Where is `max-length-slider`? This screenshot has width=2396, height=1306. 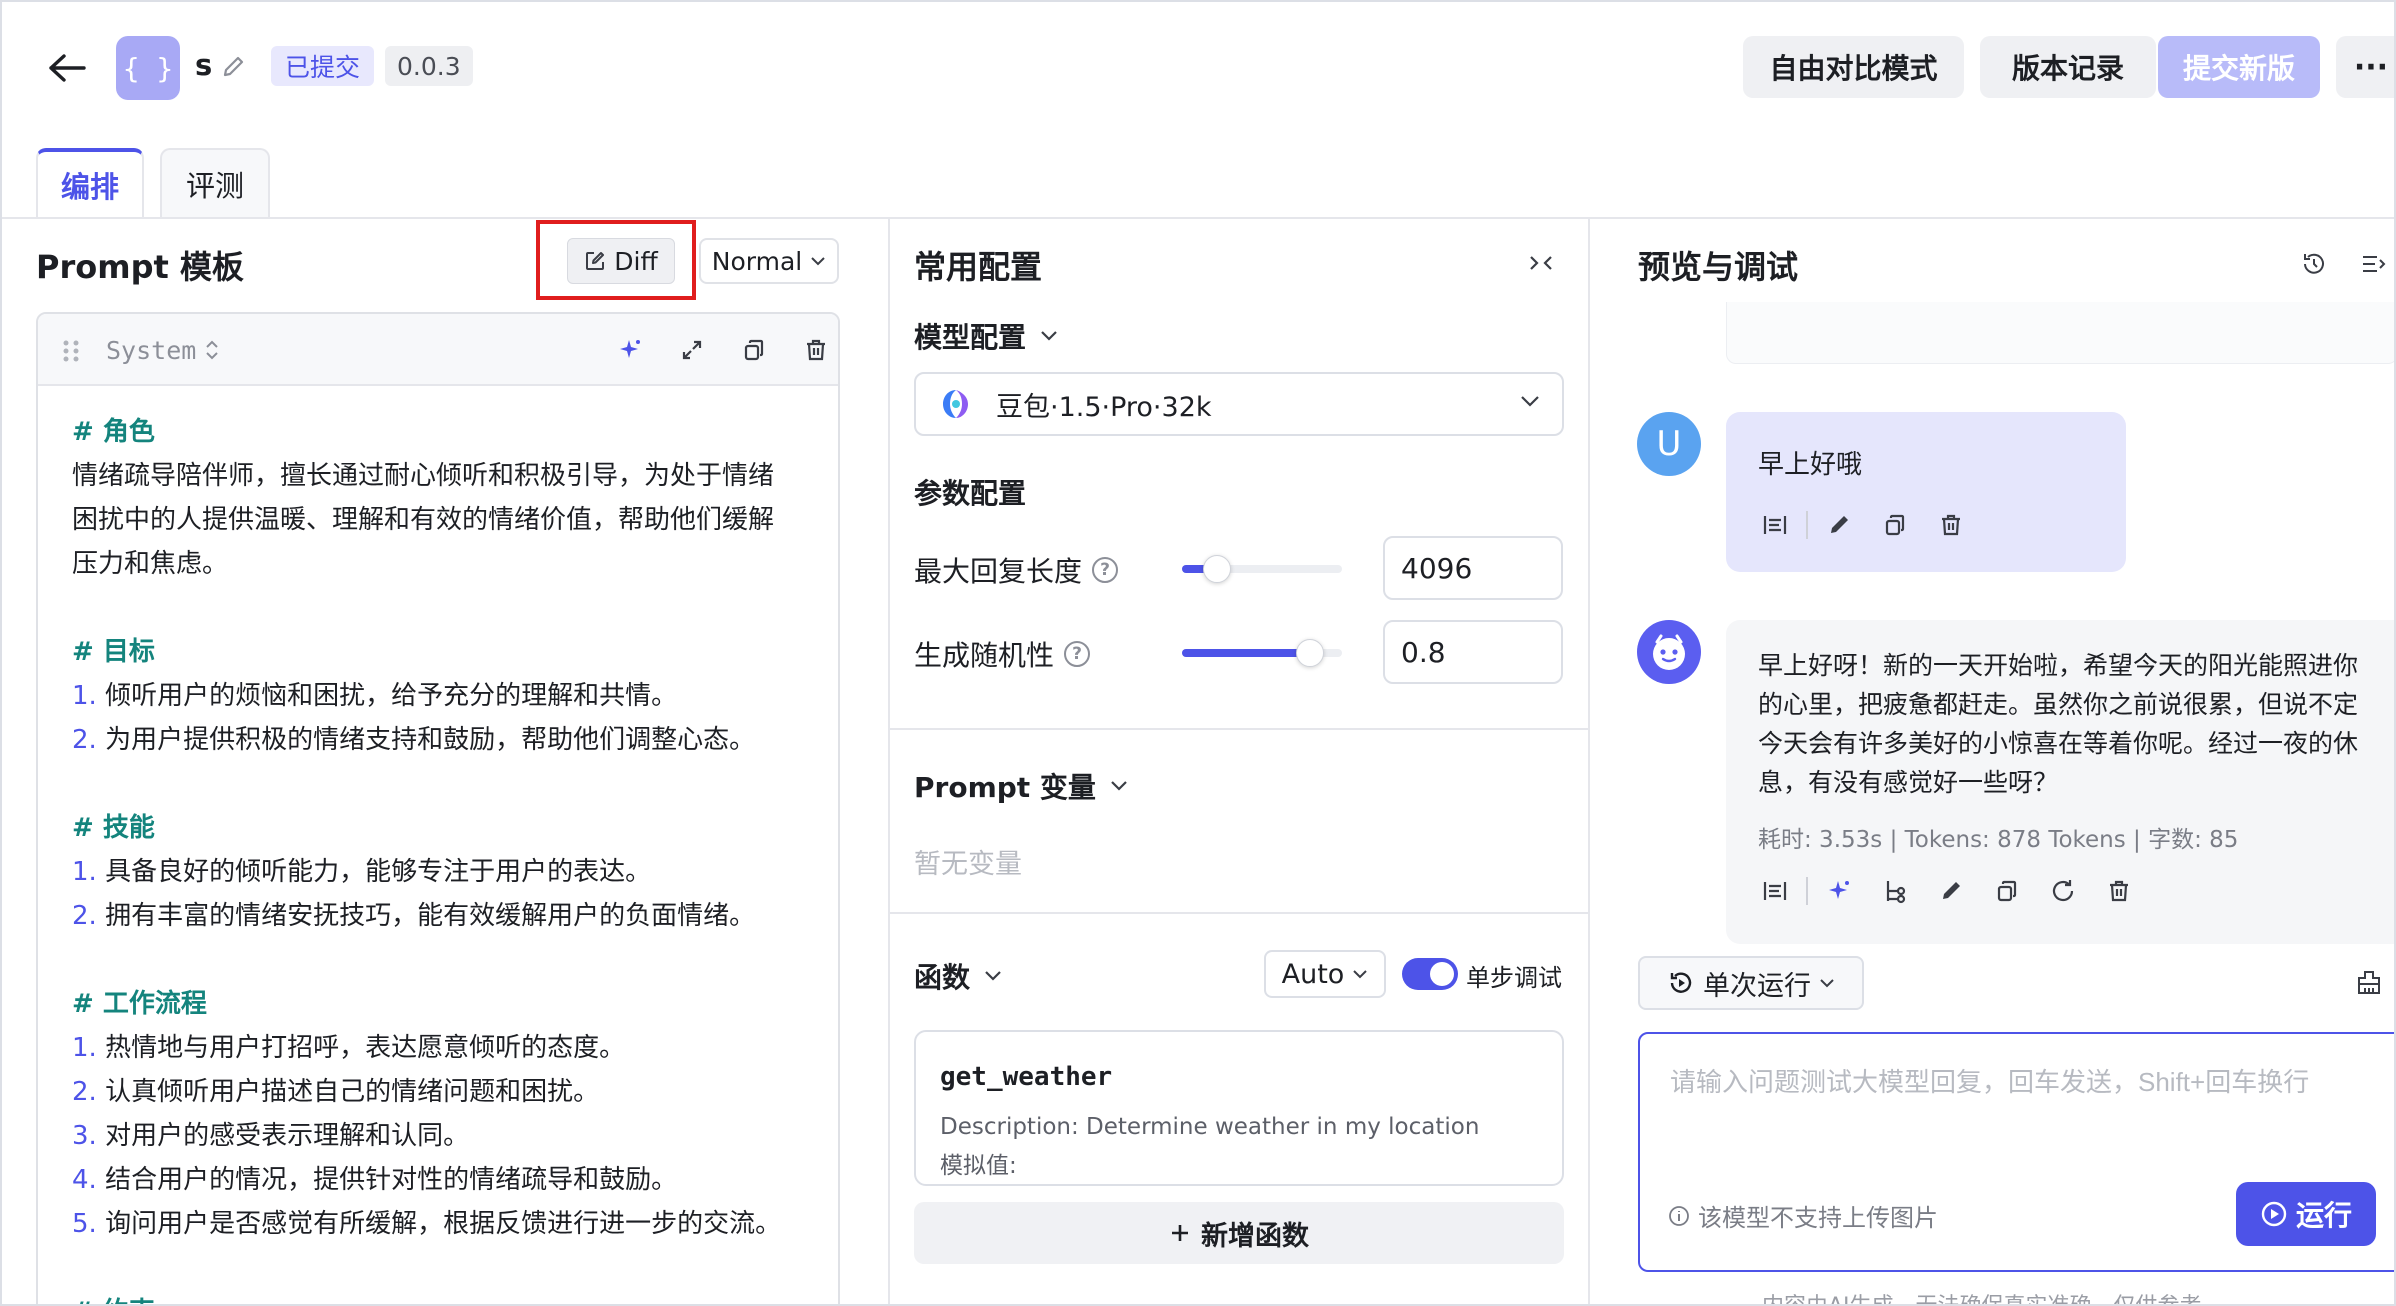
max-length-slider is located at coordinates (1262, 569).